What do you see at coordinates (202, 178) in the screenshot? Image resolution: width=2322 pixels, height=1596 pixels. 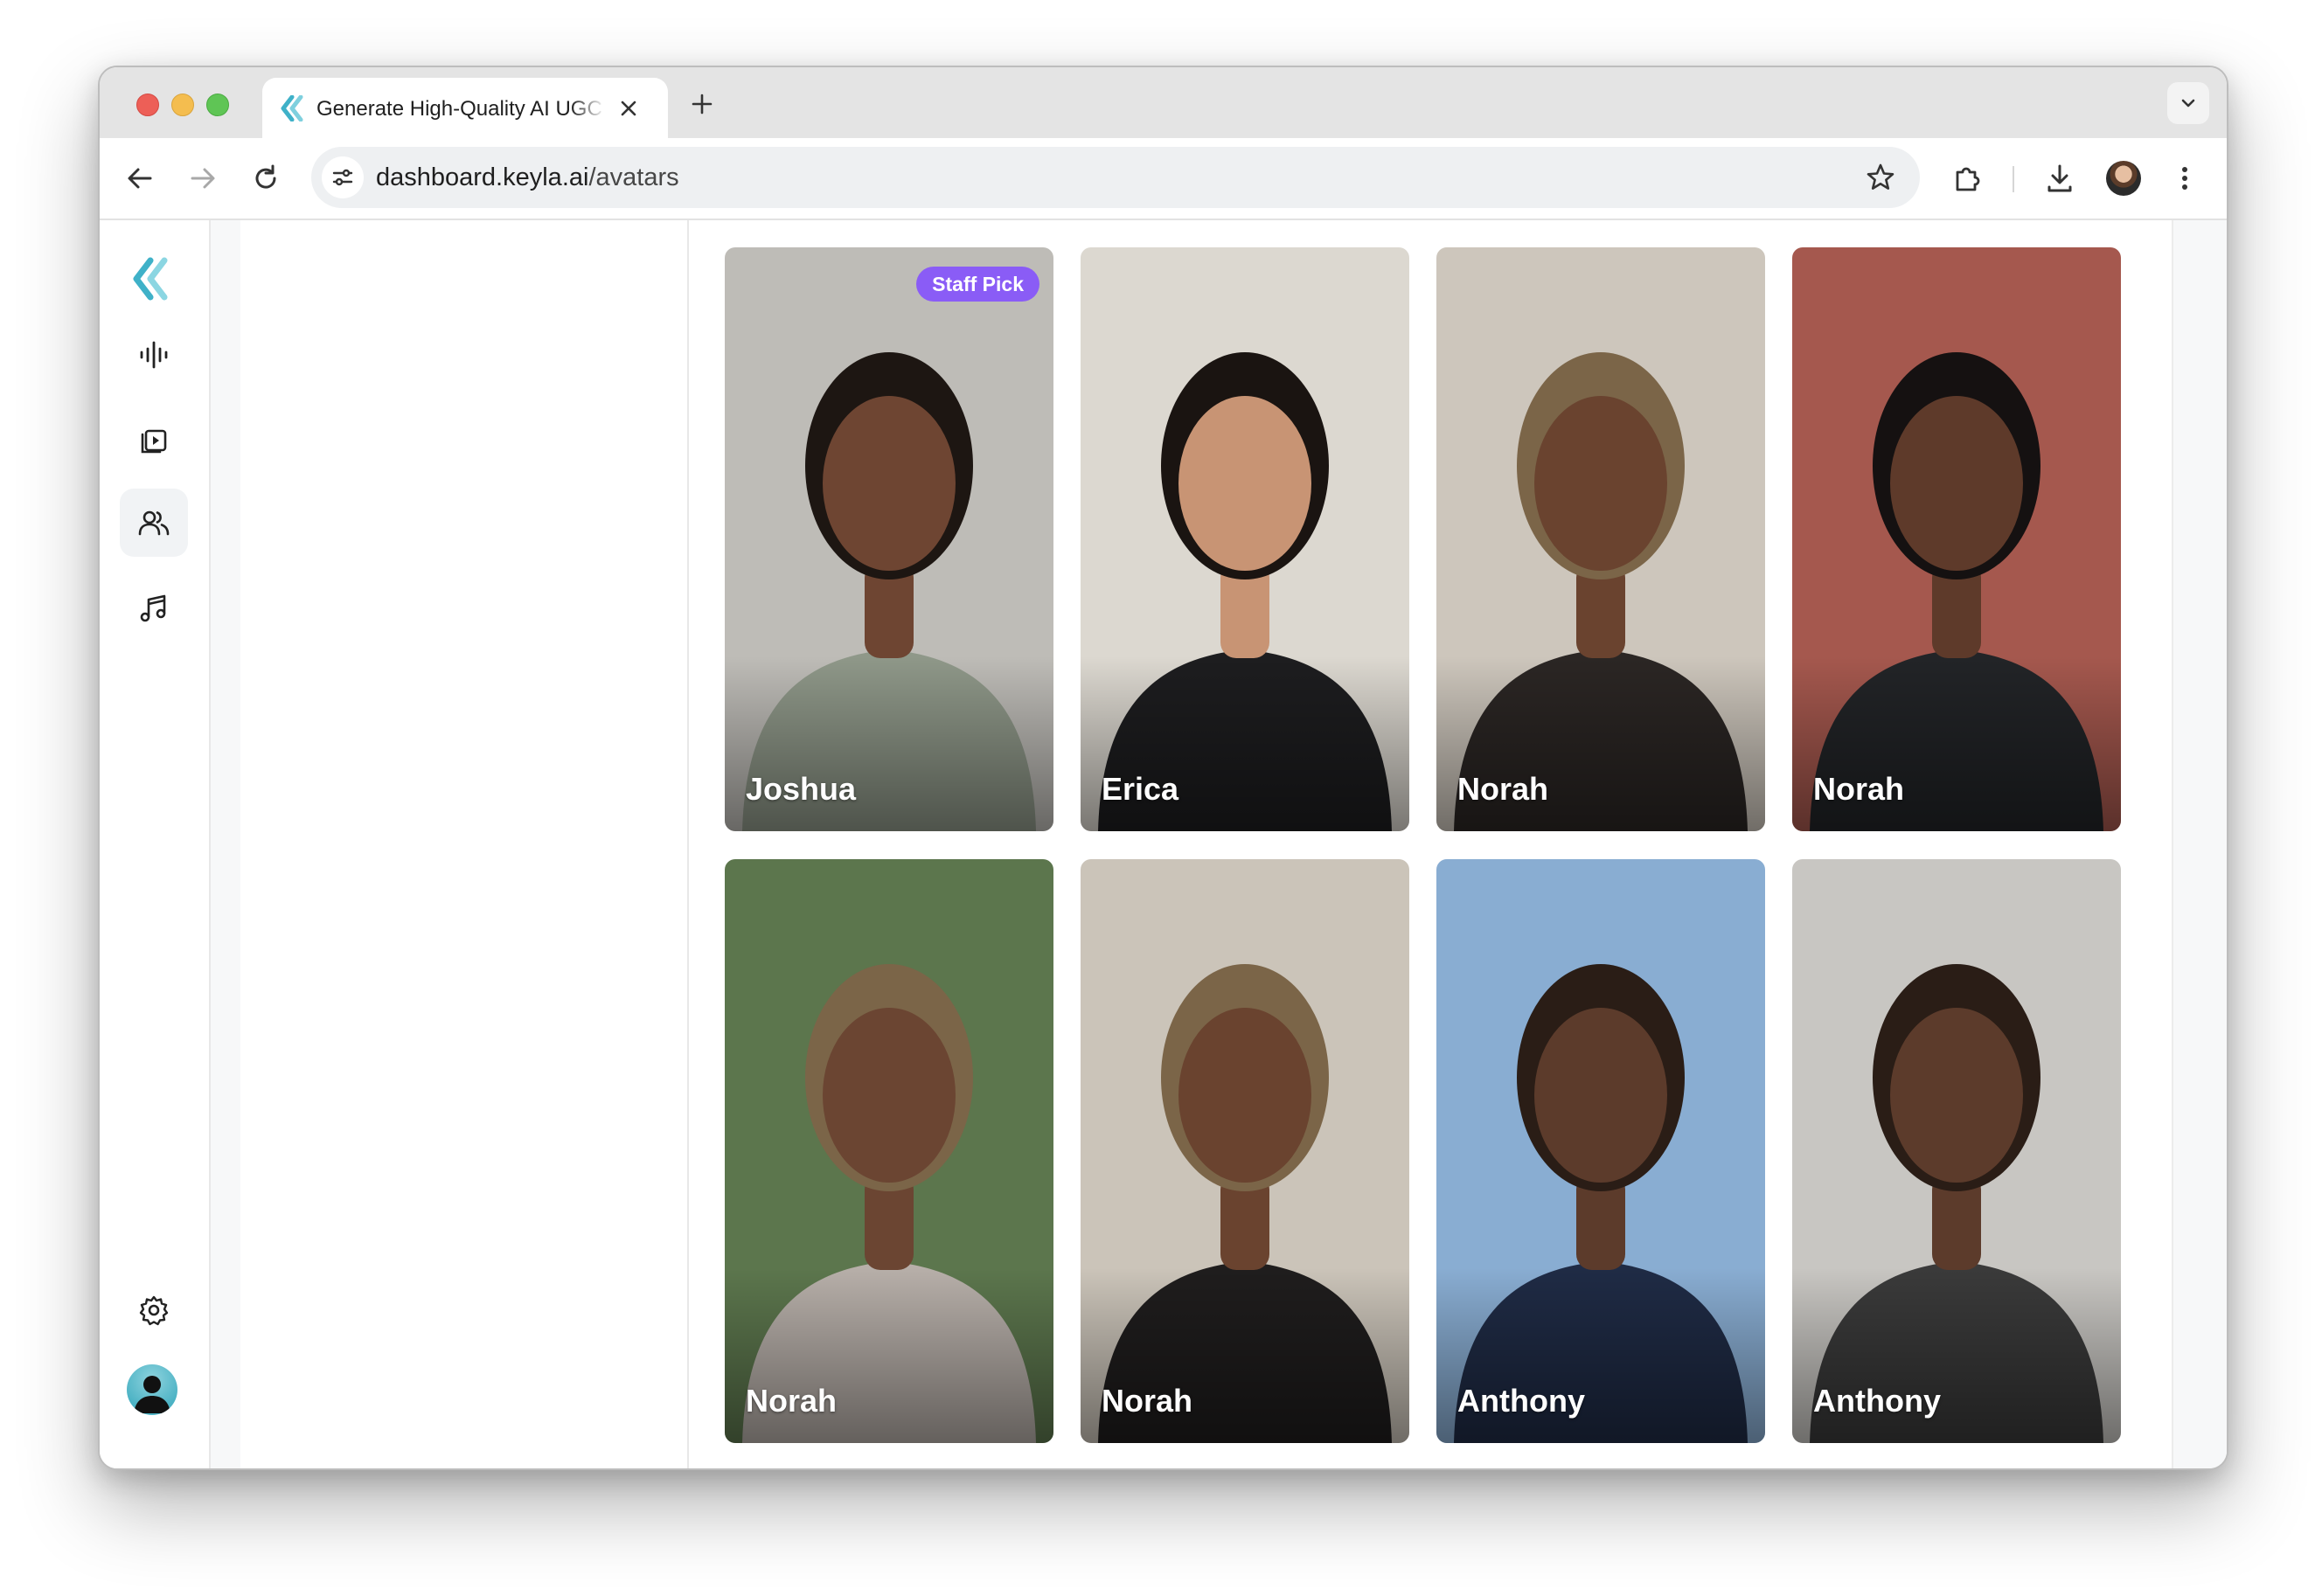 I see `forward-arrow-icon` at bounding box center [202, 178].